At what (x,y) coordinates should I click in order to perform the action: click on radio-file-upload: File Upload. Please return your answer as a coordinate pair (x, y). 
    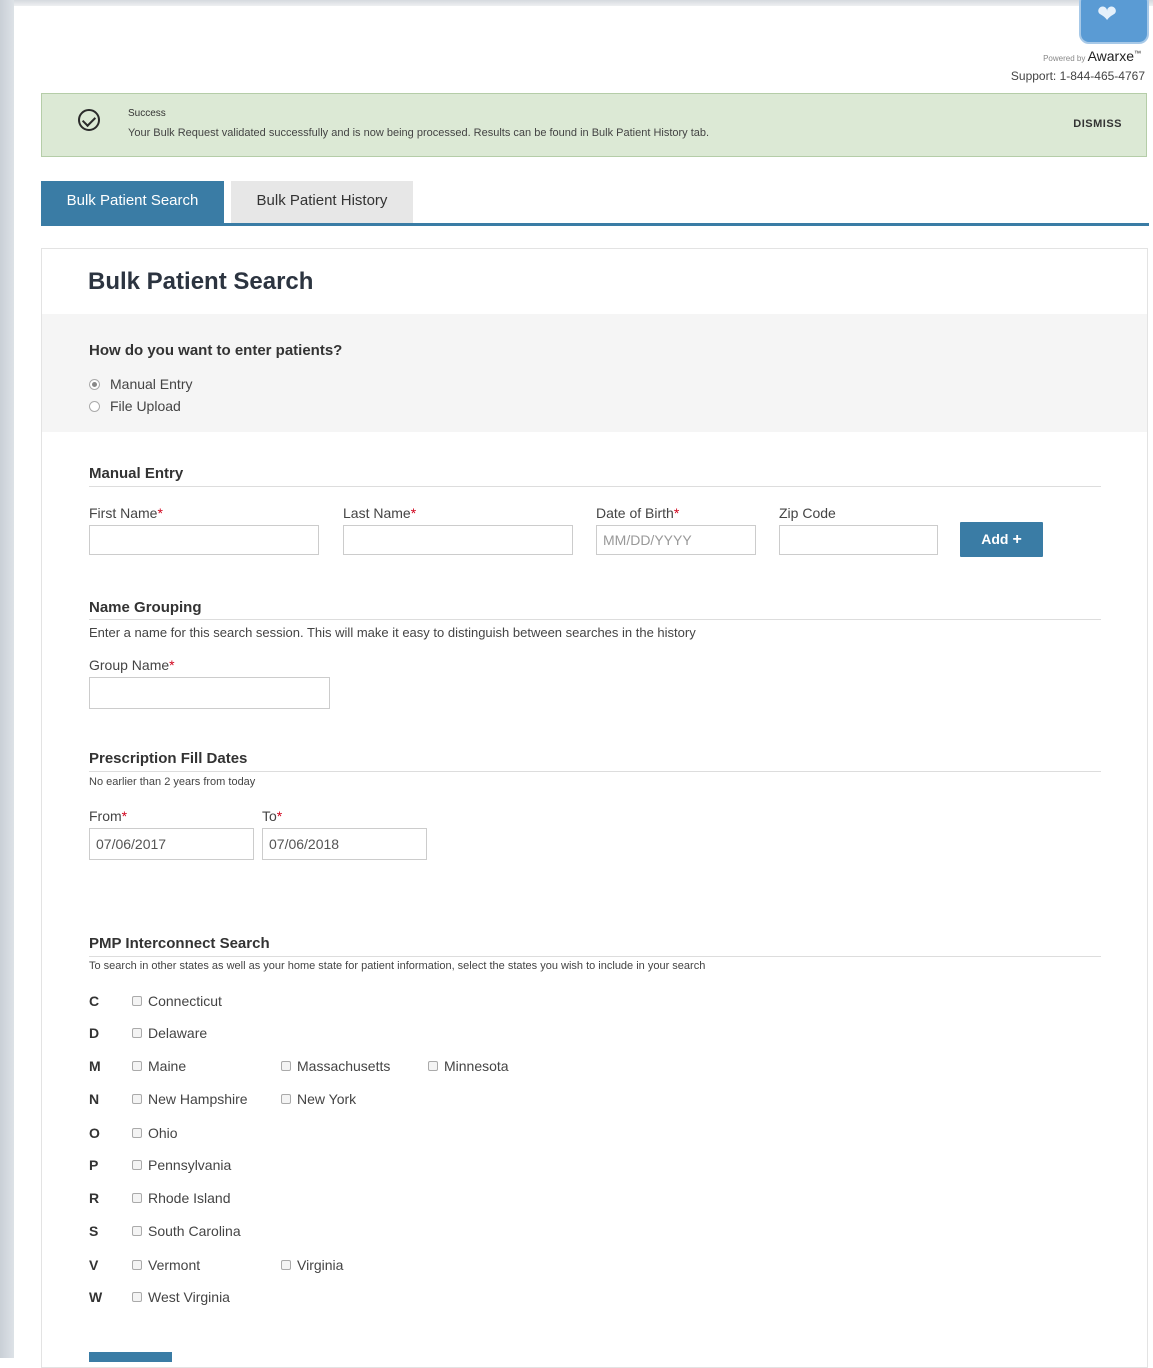
    Looking at the image, I should click on (135, 406).